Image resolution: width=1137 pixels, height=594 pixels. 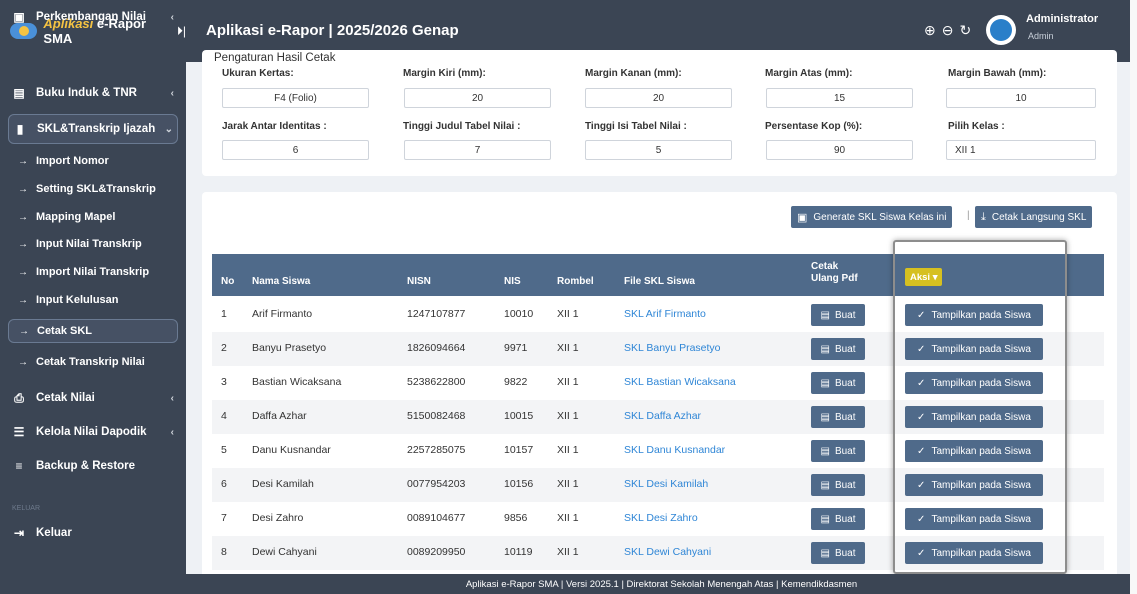 I want to click on sidebar-sub-setting-skl: → Setting SKL&Transkrip, so click(x=93, y=189).